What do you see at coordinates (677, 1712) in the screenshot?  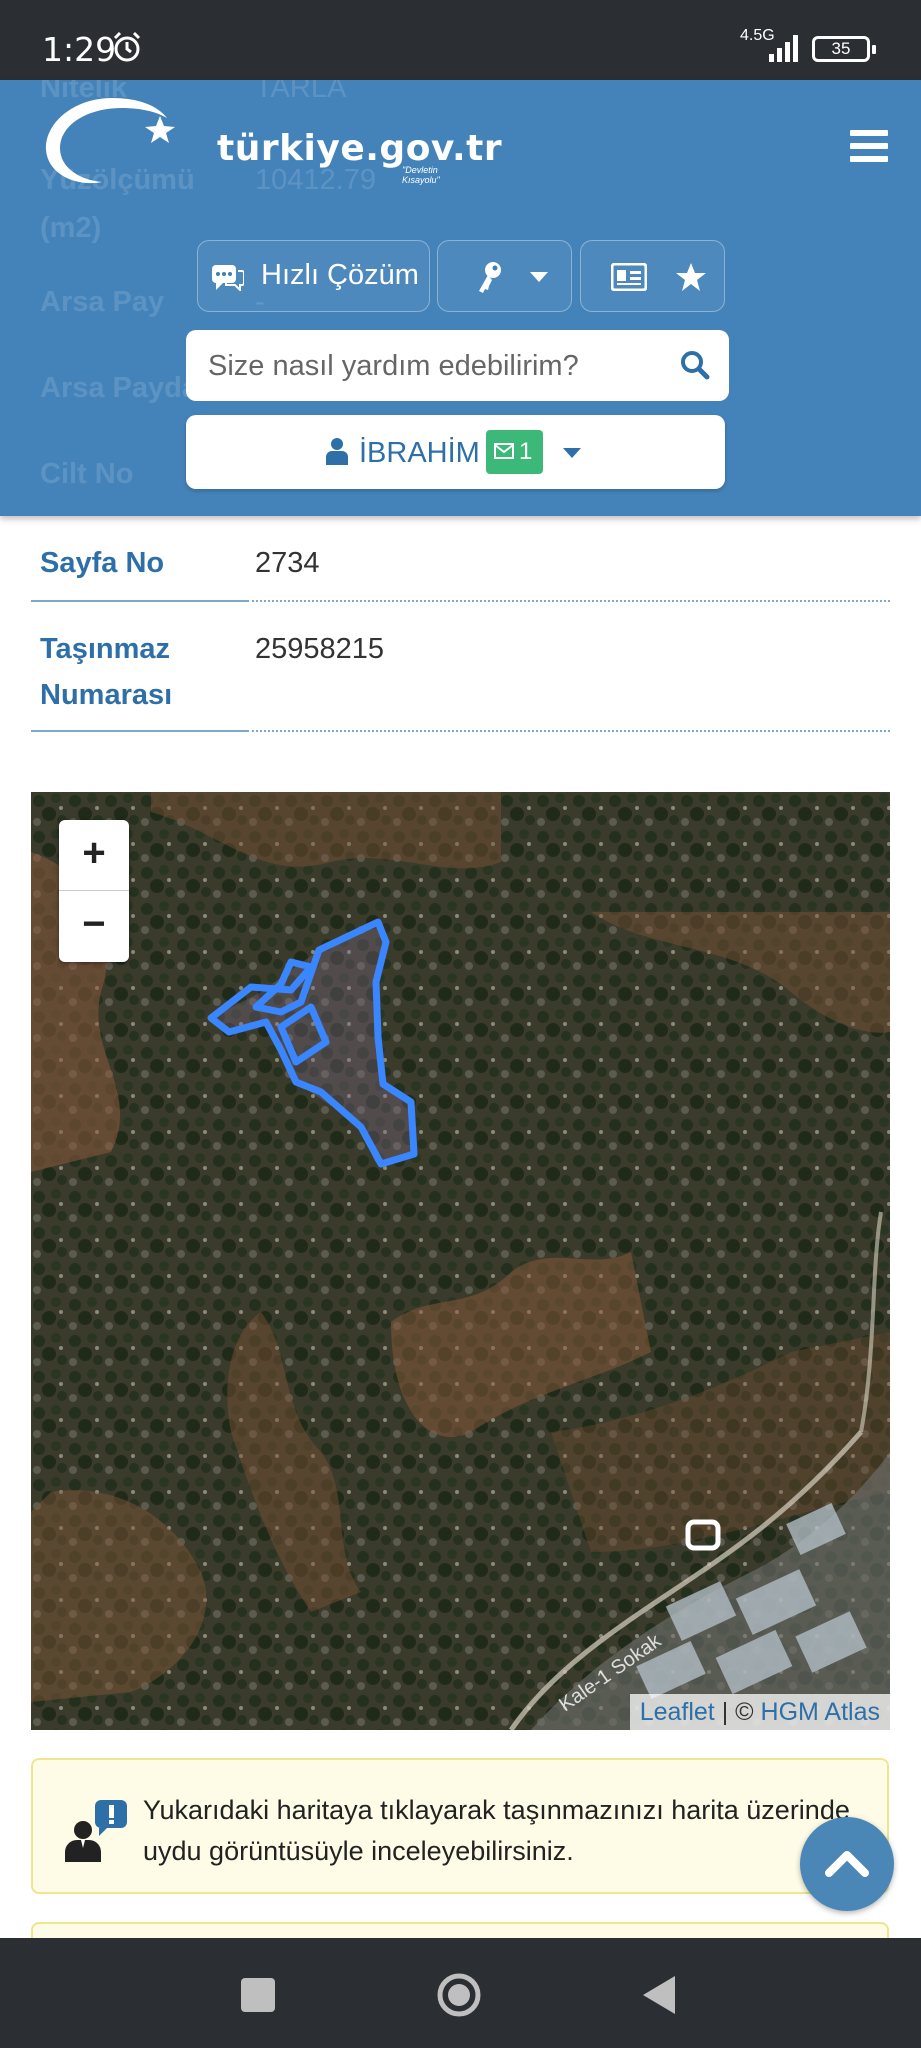 I see `leaflet-link: Leaflet` at bounding box center [677, 1712].